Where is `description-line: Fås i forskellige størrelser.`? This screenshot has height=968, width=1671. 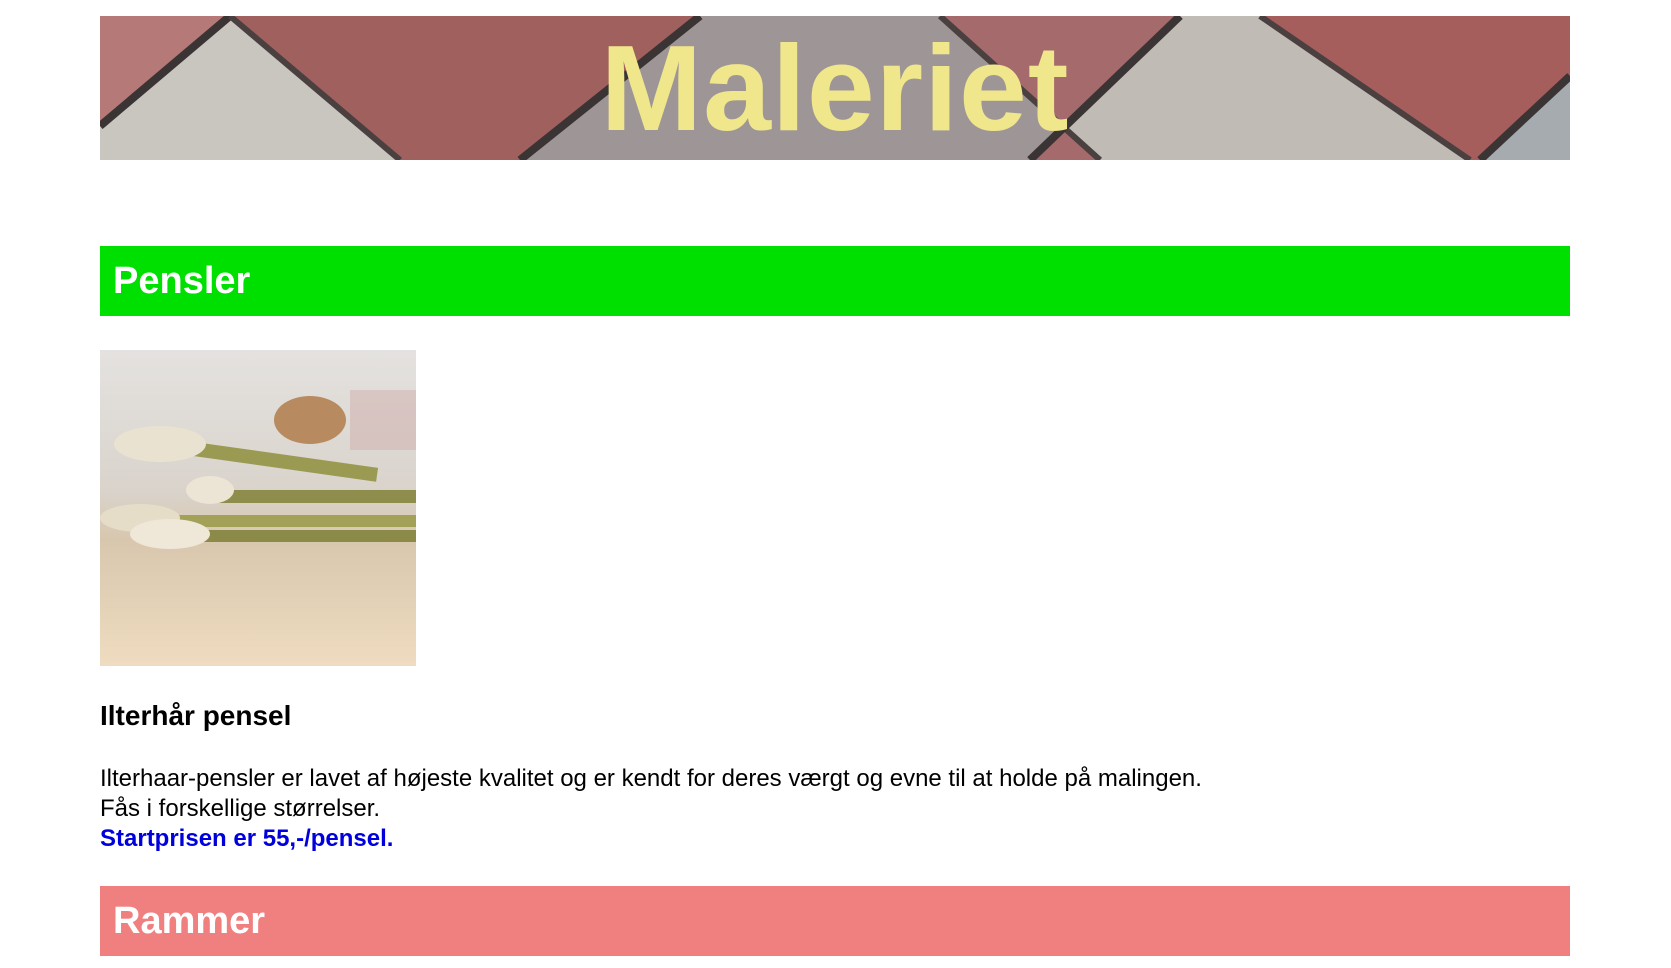 description-line: Fås i forskellige størrelser. is located at coordinates (240, 808).